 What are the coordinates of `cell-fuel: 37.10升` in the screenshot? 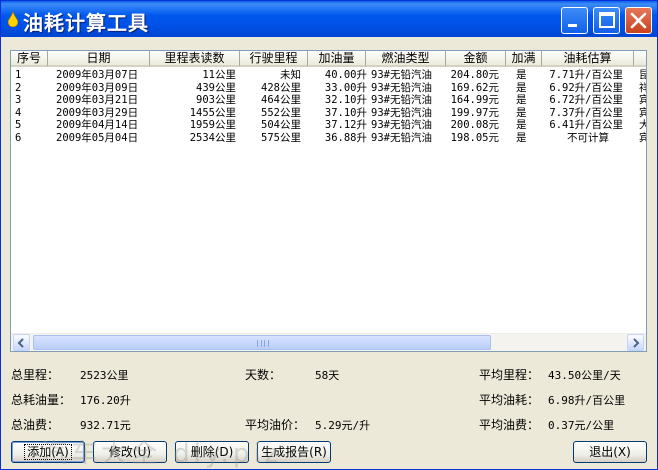 It's located at (345, 112).